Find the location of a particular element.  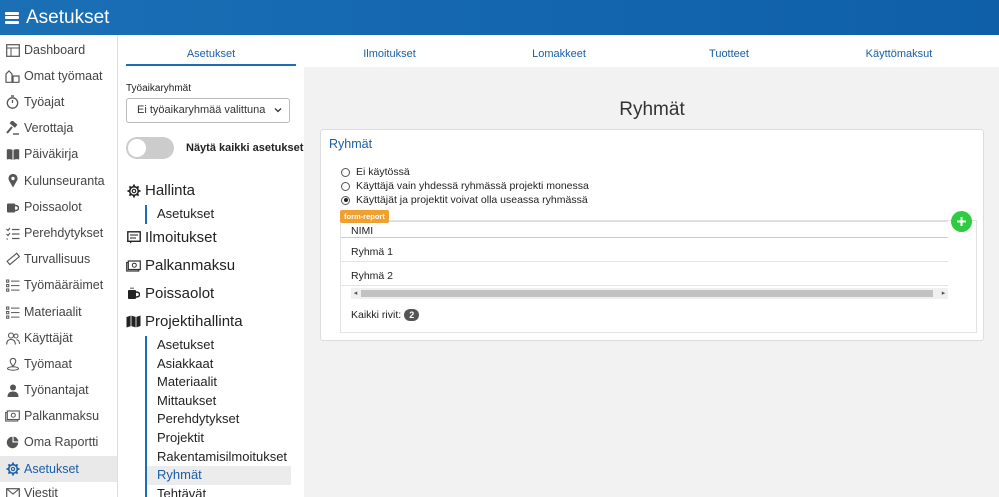

card-title: Ryhmät is located at coordinates (351, 144).